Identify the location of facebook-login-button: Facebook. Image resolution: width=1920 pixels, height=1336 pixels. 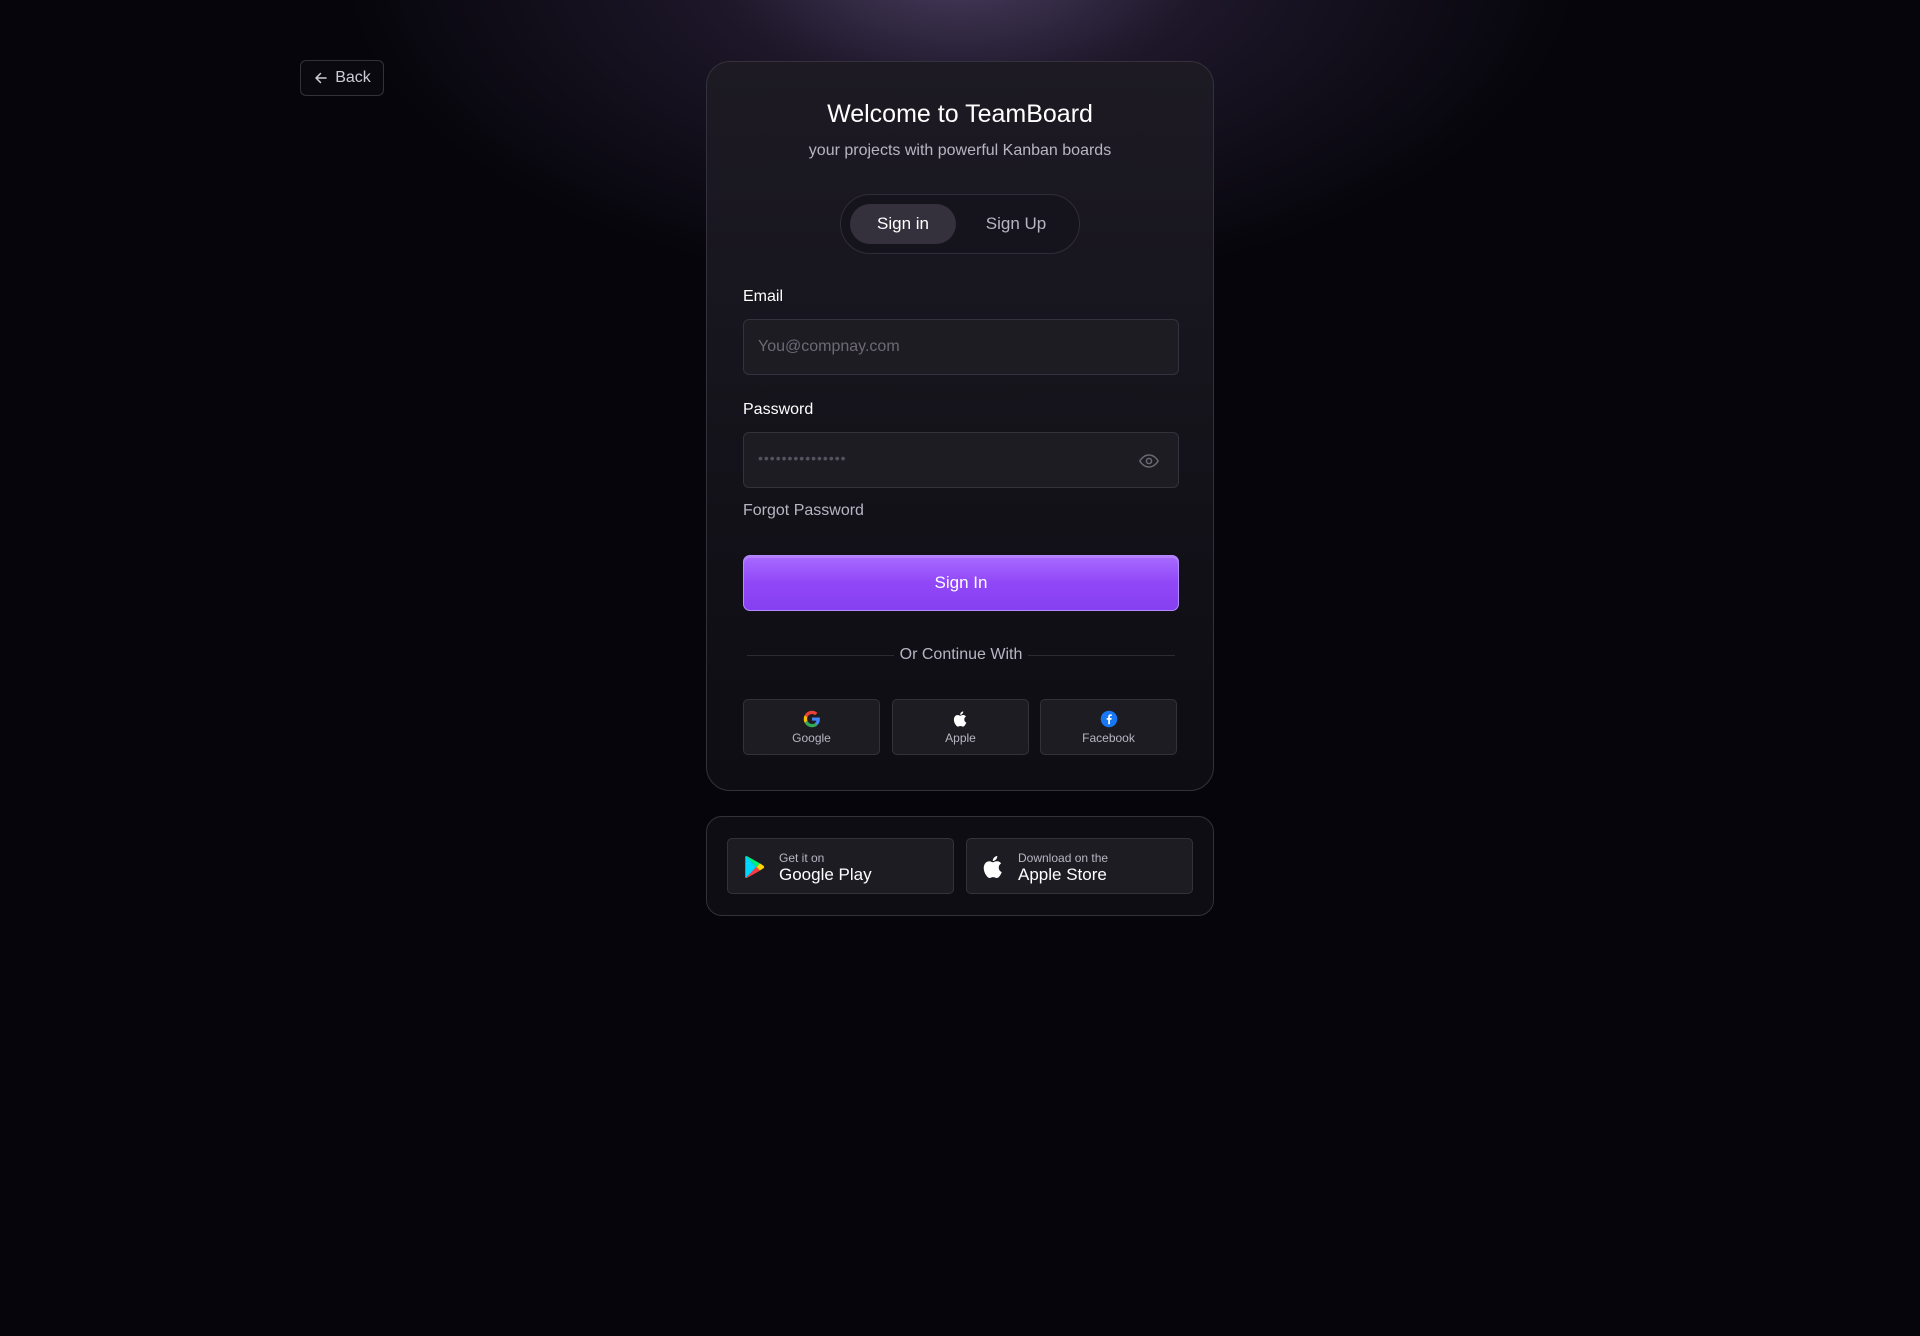
(1108, 727).